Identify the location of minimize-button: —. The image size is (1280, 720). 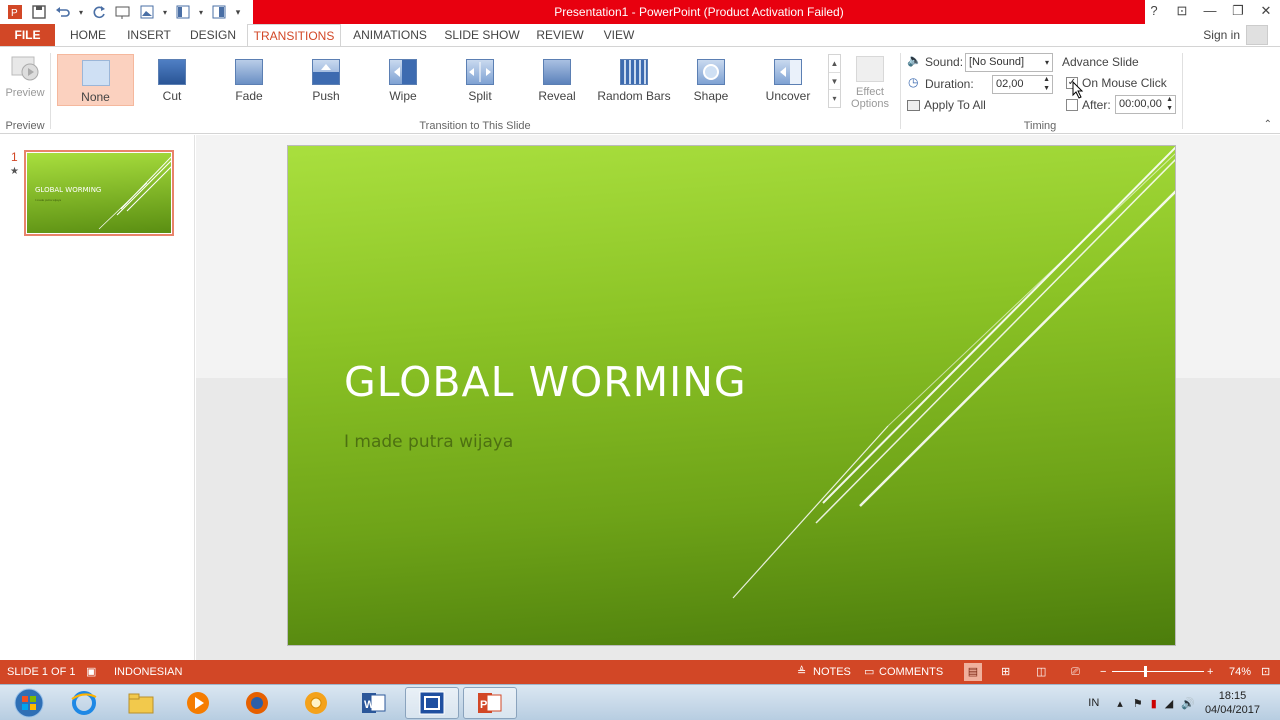
(1210, 12).